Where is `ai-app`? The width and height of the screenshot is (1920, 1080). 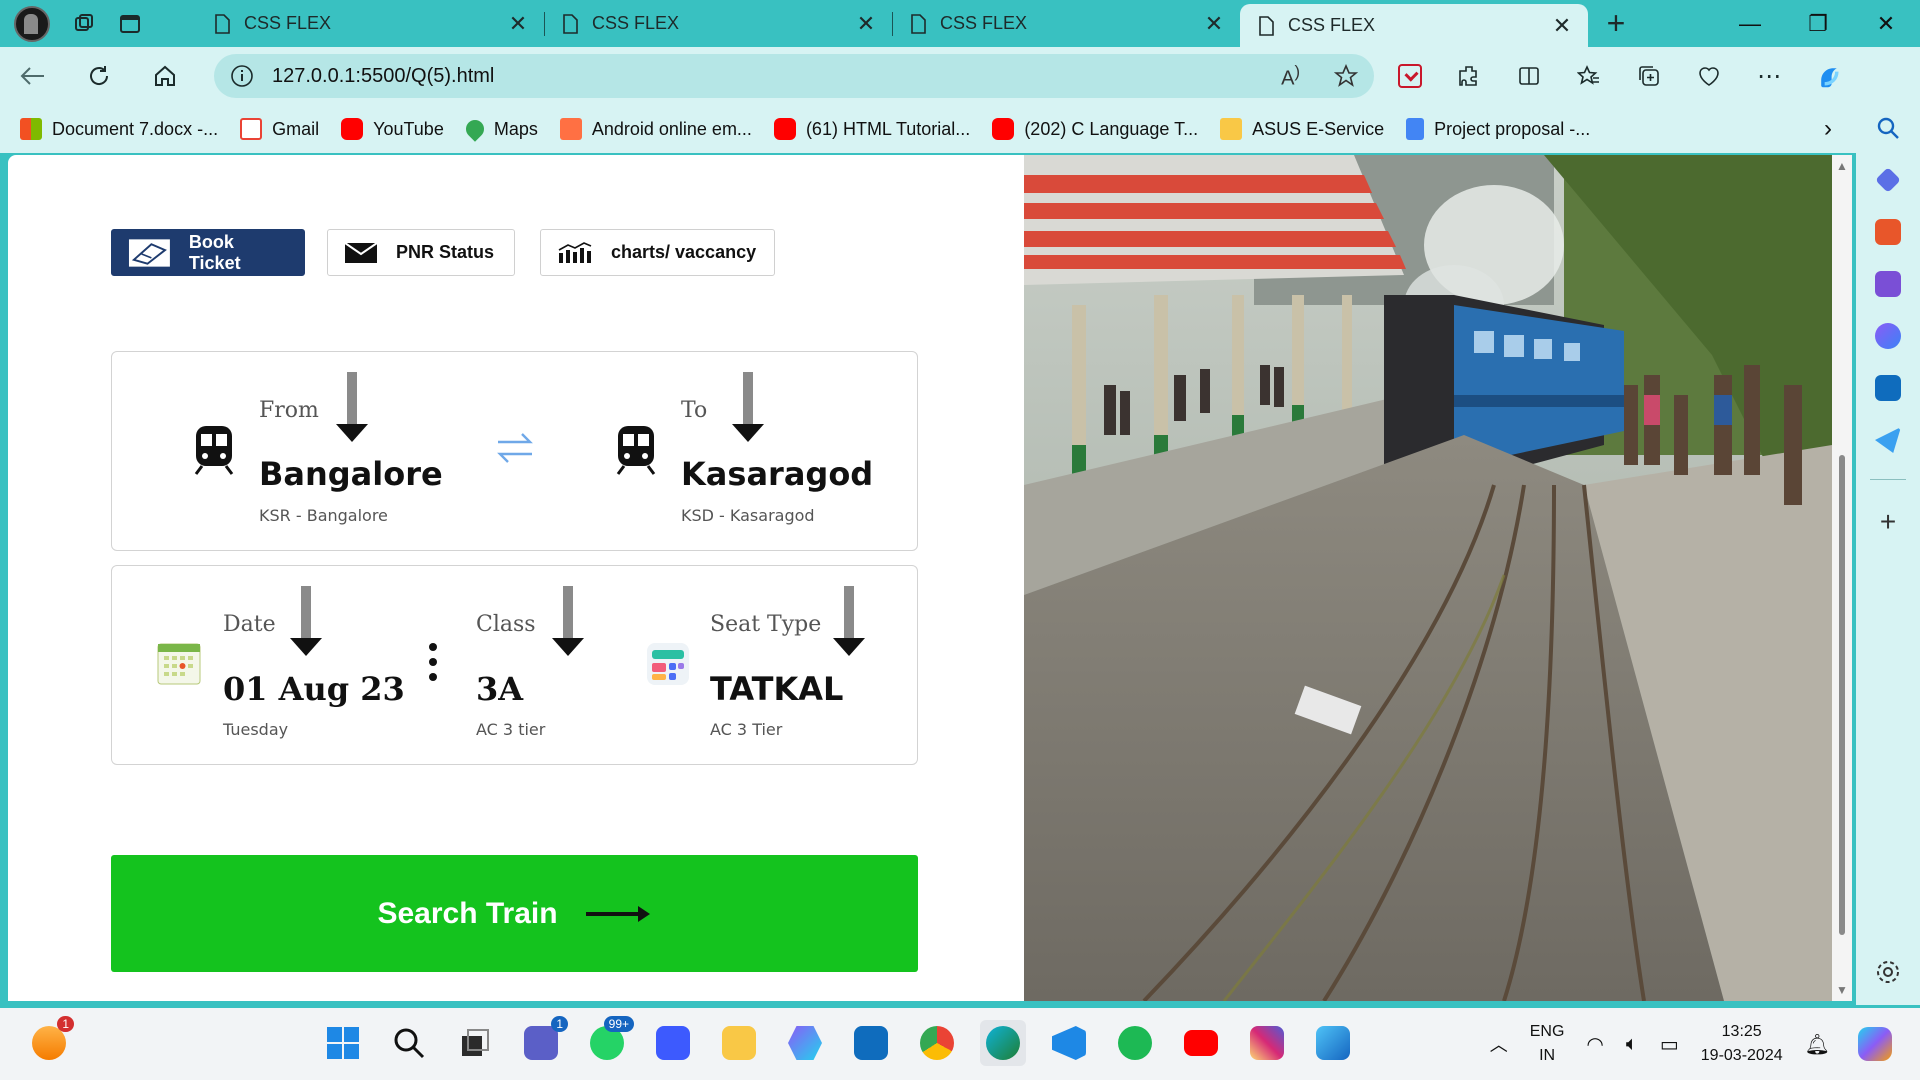
ai-app is located at coordinates (673, 1043).